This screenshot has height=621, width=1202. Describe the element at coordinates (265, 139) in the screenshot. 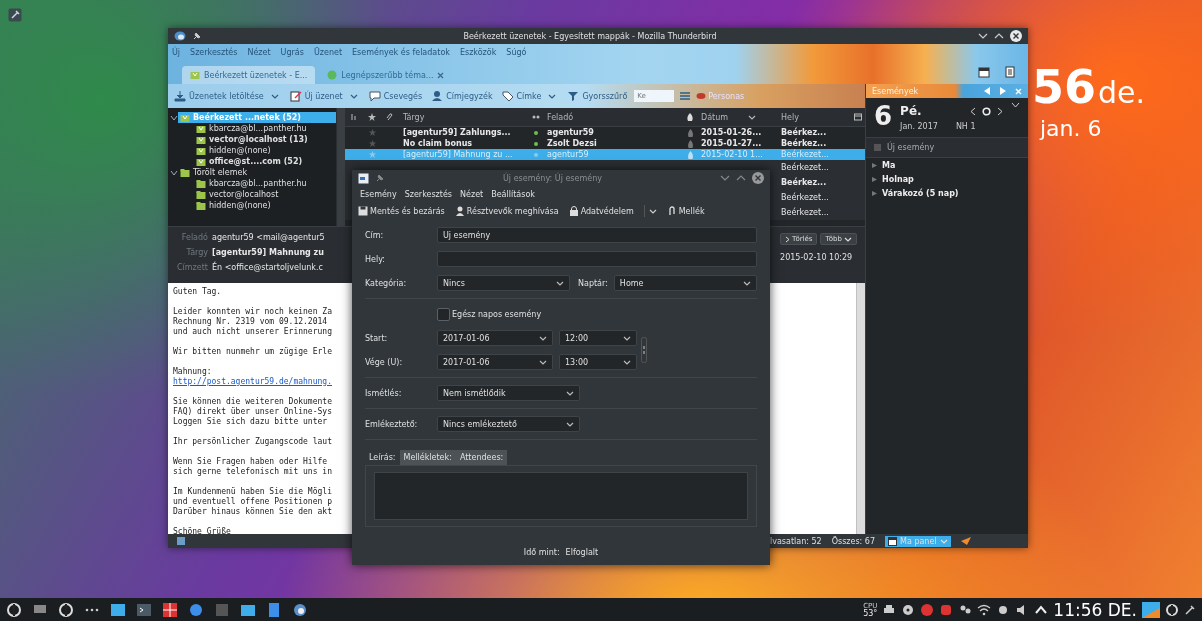

I see `folder-item: vector@localhost (13)` at that location.